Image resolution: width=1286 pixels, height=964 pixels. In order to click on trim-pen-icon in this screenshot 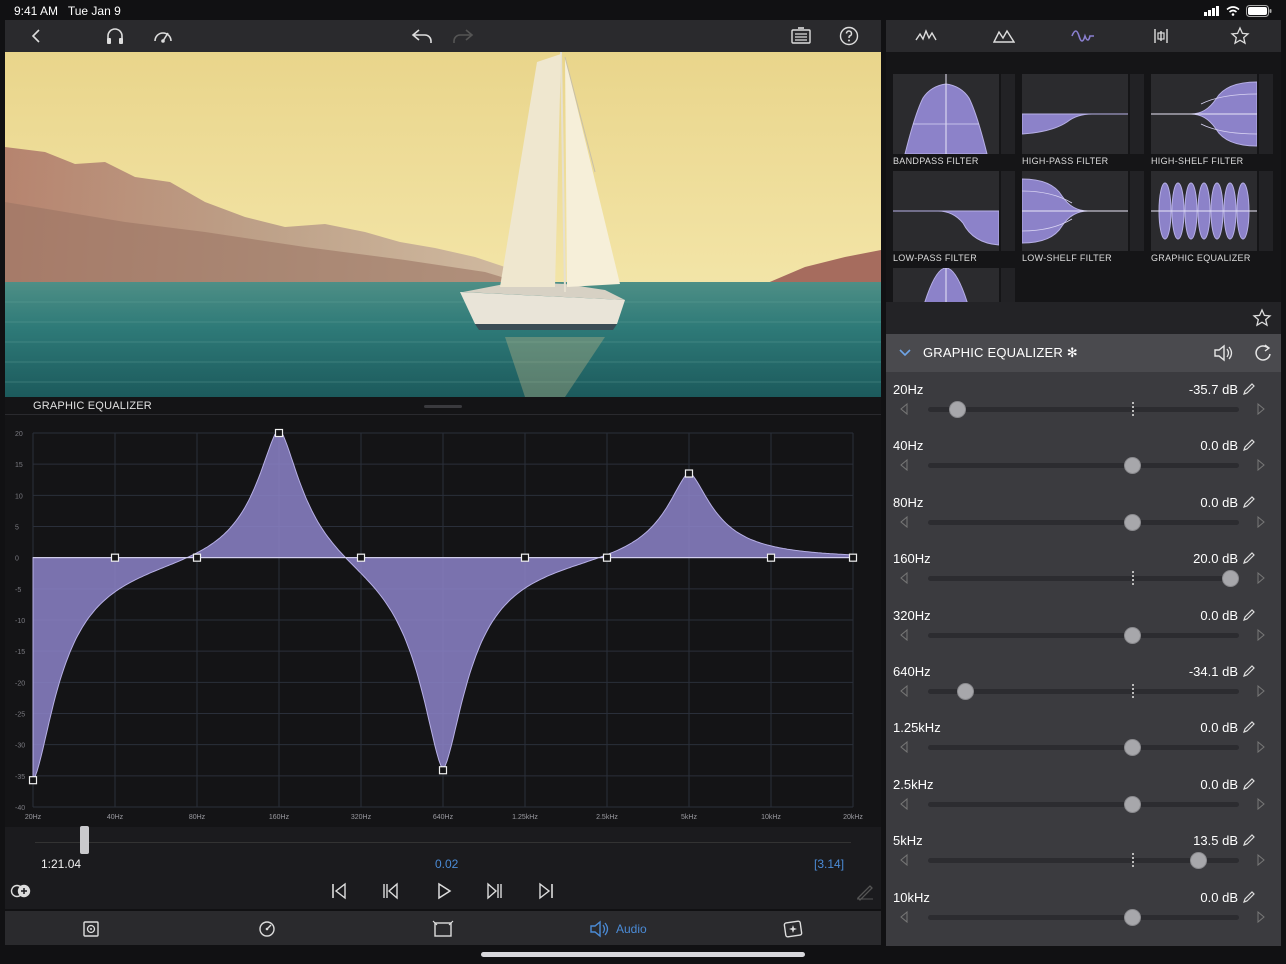, I will do `click(865, 891)`.